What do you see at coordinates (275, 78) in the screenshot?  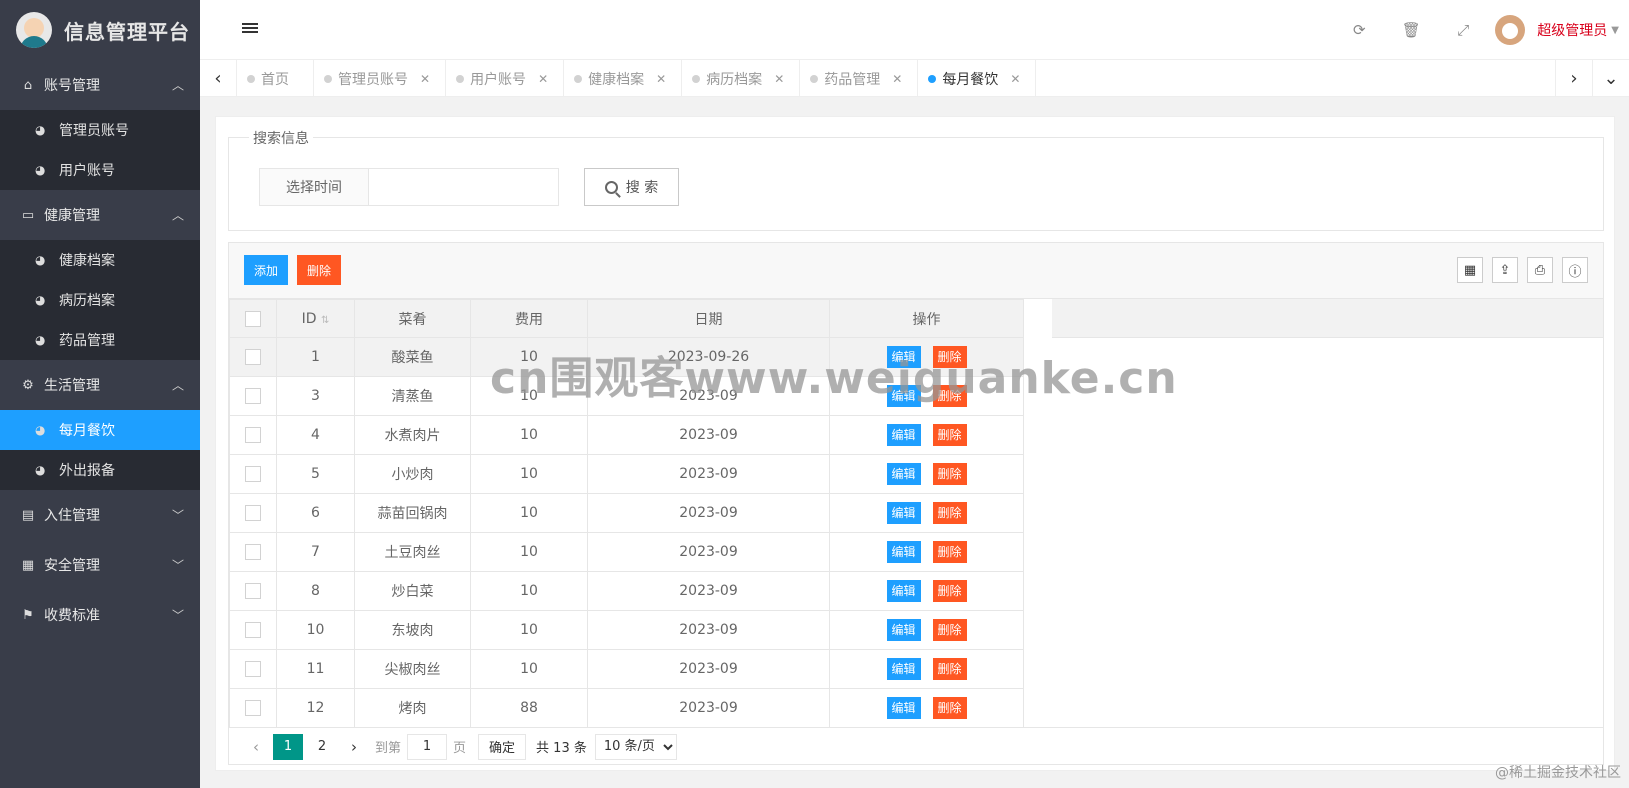 I see `tab: 首页` at bounding box center [275, 78].